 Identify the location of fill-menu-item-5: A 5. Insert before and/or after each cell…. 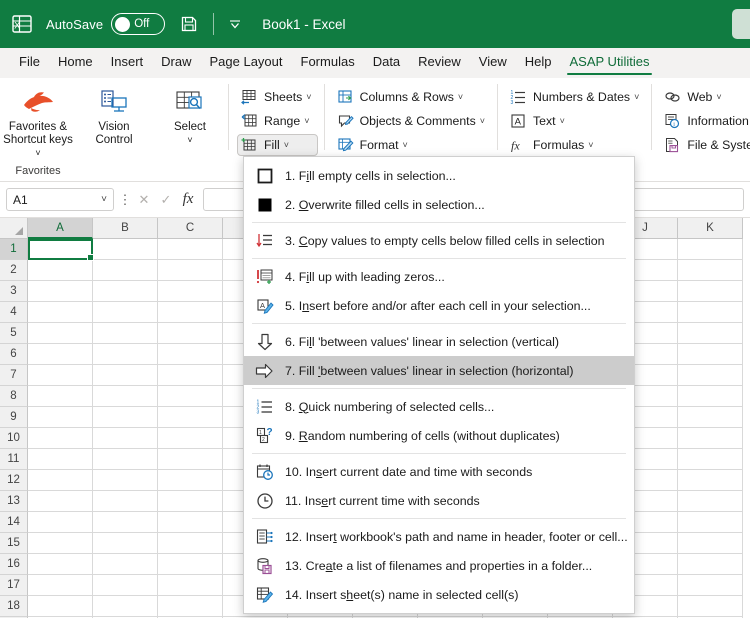
(439, 305).